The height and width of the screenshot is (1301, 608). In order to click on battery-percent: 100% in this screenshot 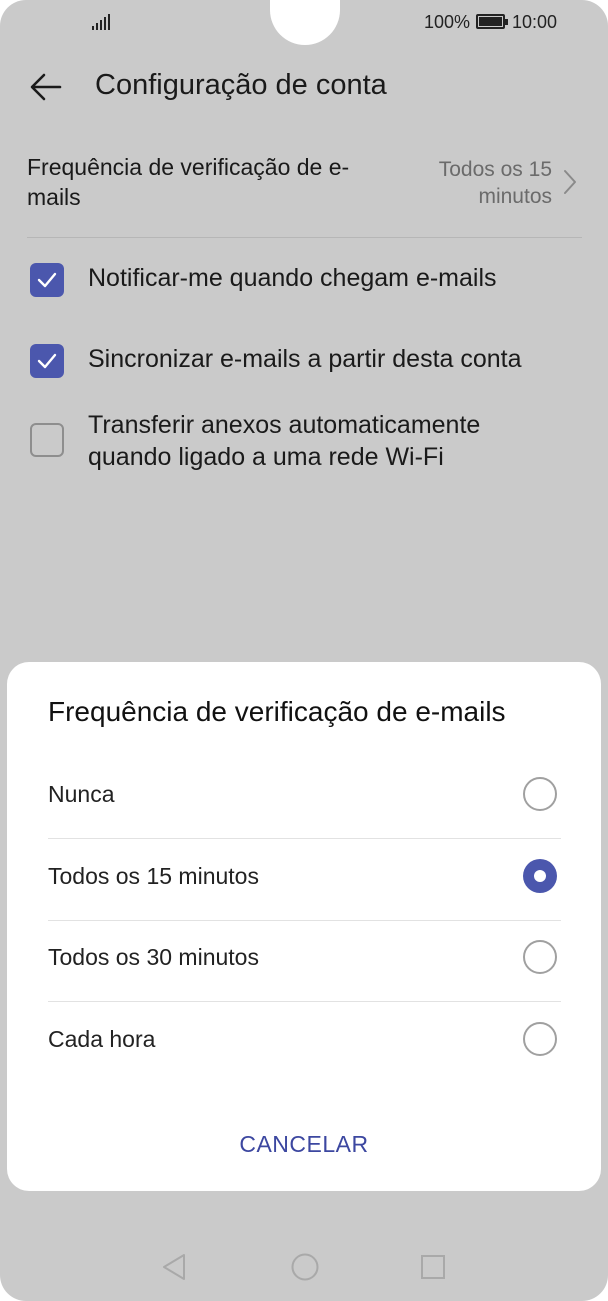, I will do `click(447, 22)`.